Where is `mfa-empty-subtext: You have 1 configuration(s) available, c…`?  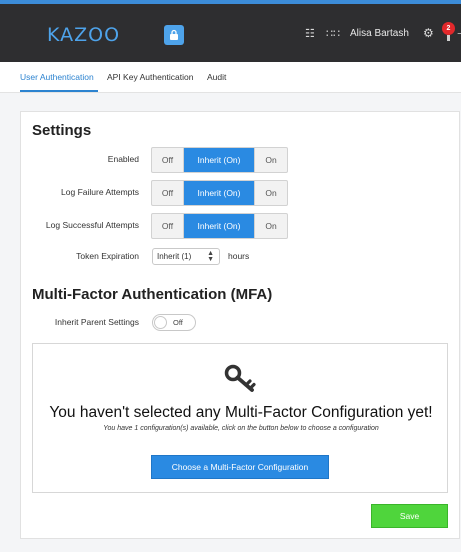
mfa-empty-subtext: You have 1 configuration(s) available, c… is located at coordinates (241, 428).